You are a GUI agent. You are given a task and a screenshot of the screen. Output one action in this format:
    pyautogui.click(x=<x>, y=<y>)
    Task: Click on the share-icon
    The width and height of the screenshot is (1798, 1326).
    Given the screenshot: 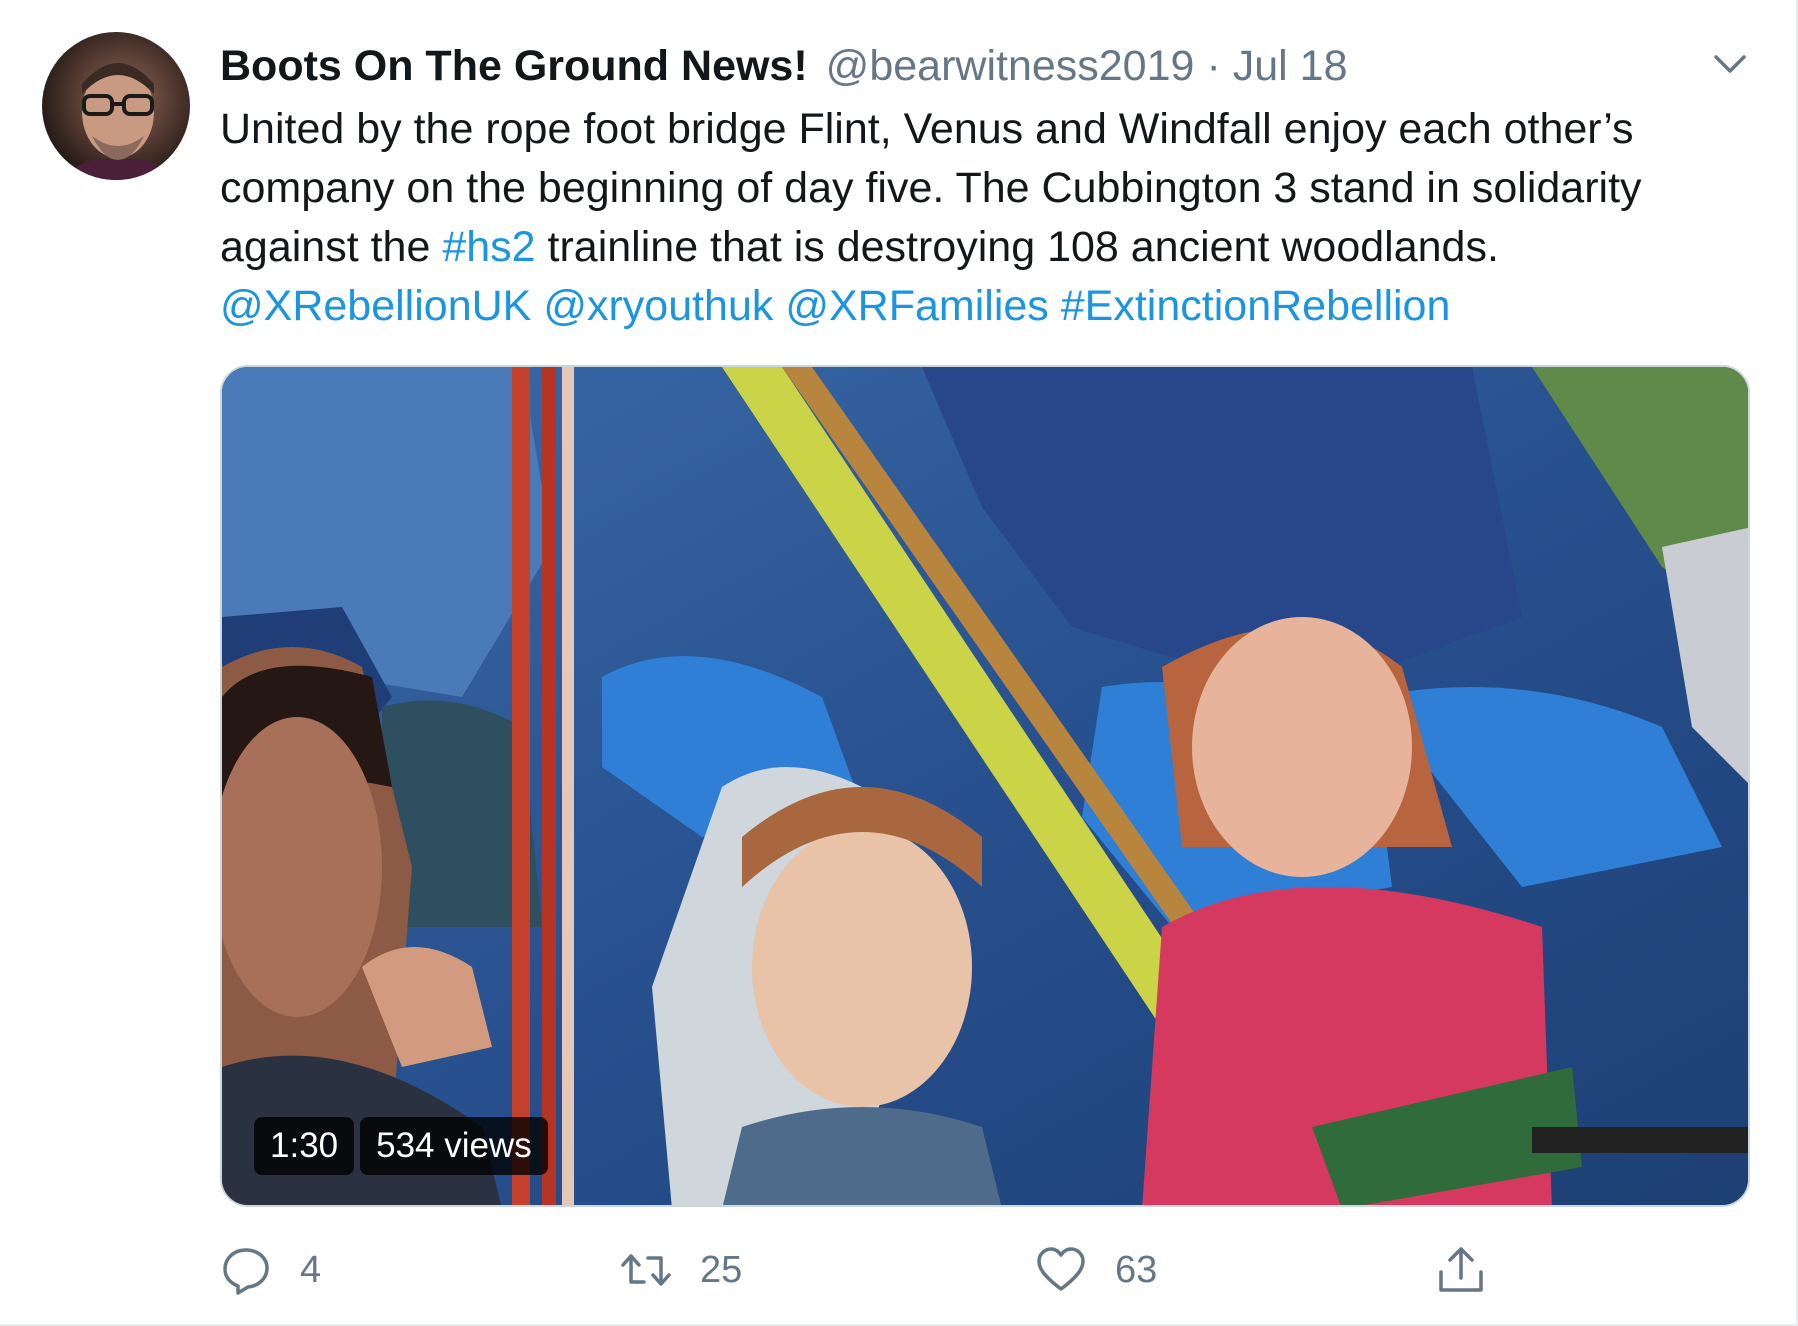 What is the action you would take?
    pyautogui.click(x=1461, y=1269)
    